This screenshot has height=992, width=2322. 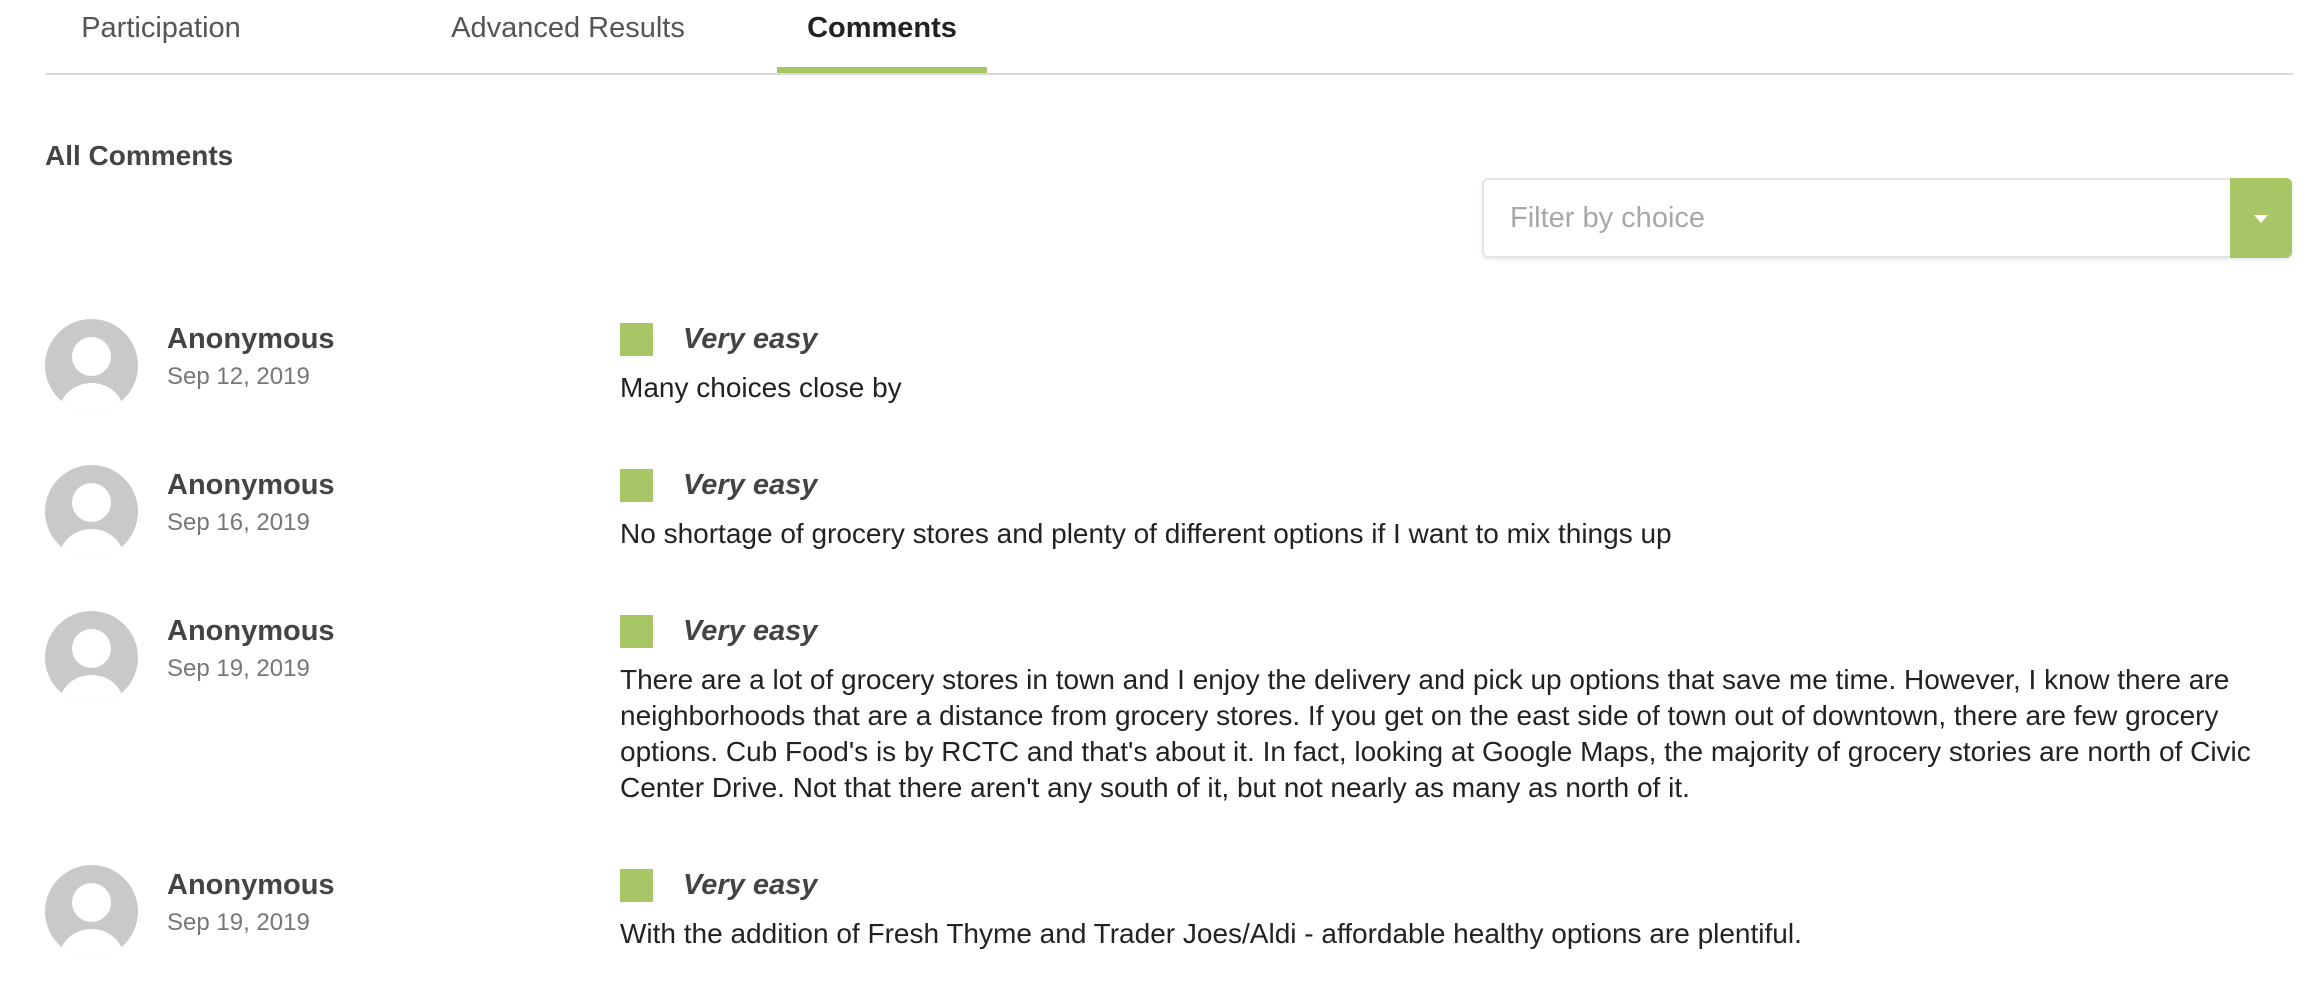 I want to click on comment-date: Sep 16, 2019, so click(x=238, y=522).